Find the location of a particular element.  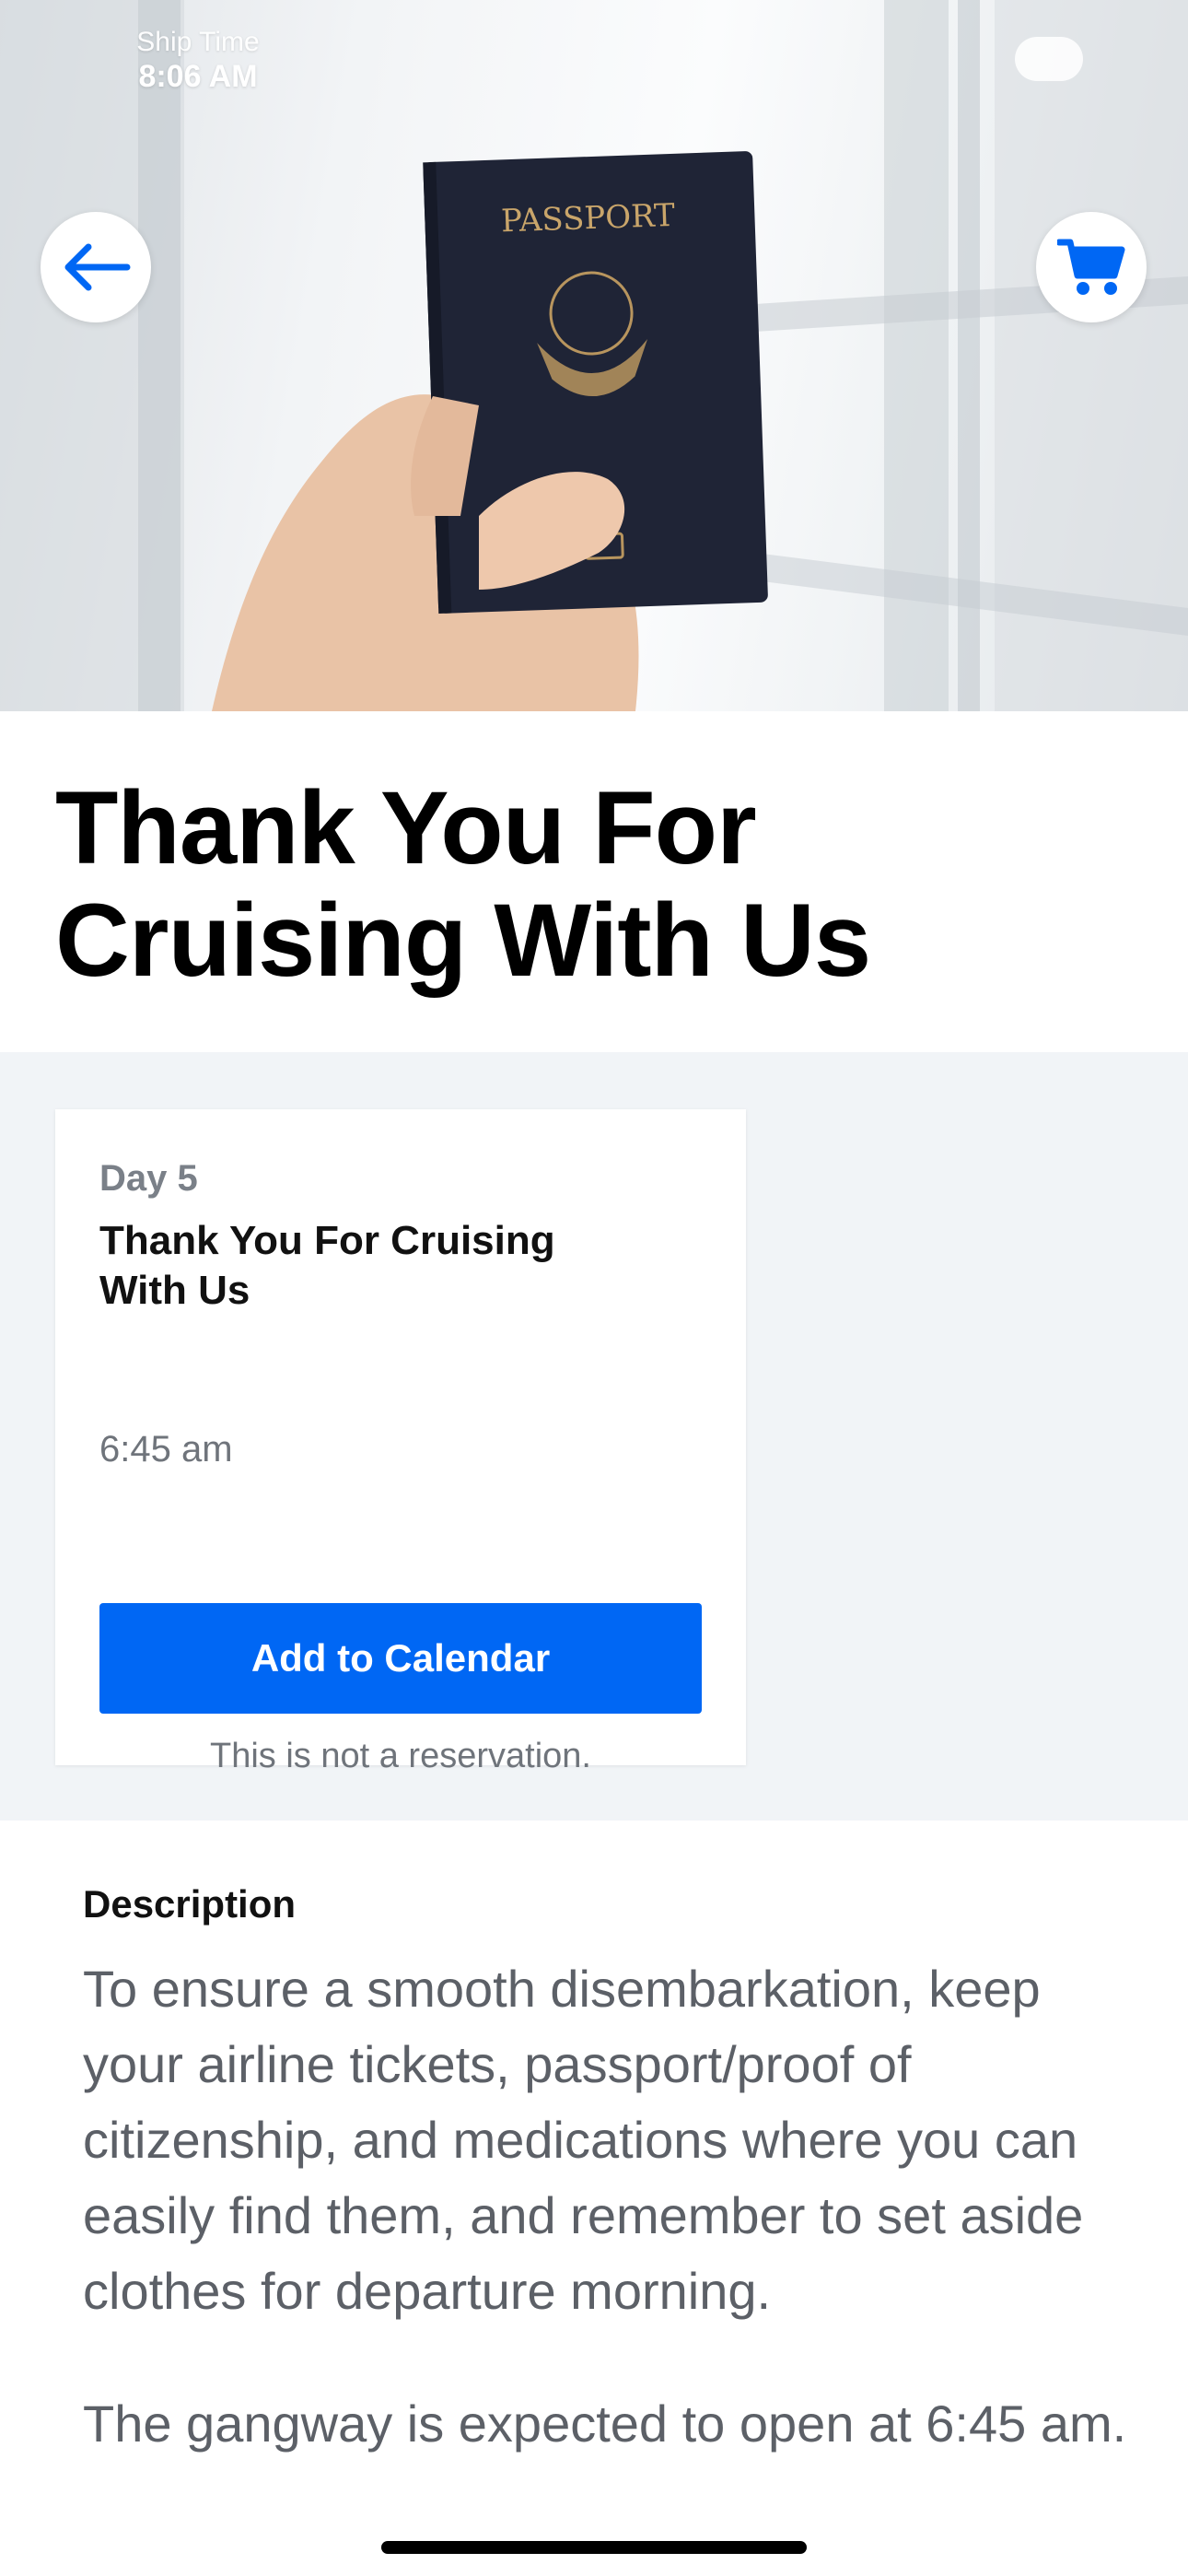

back-button is located at coordinates (96, 267).